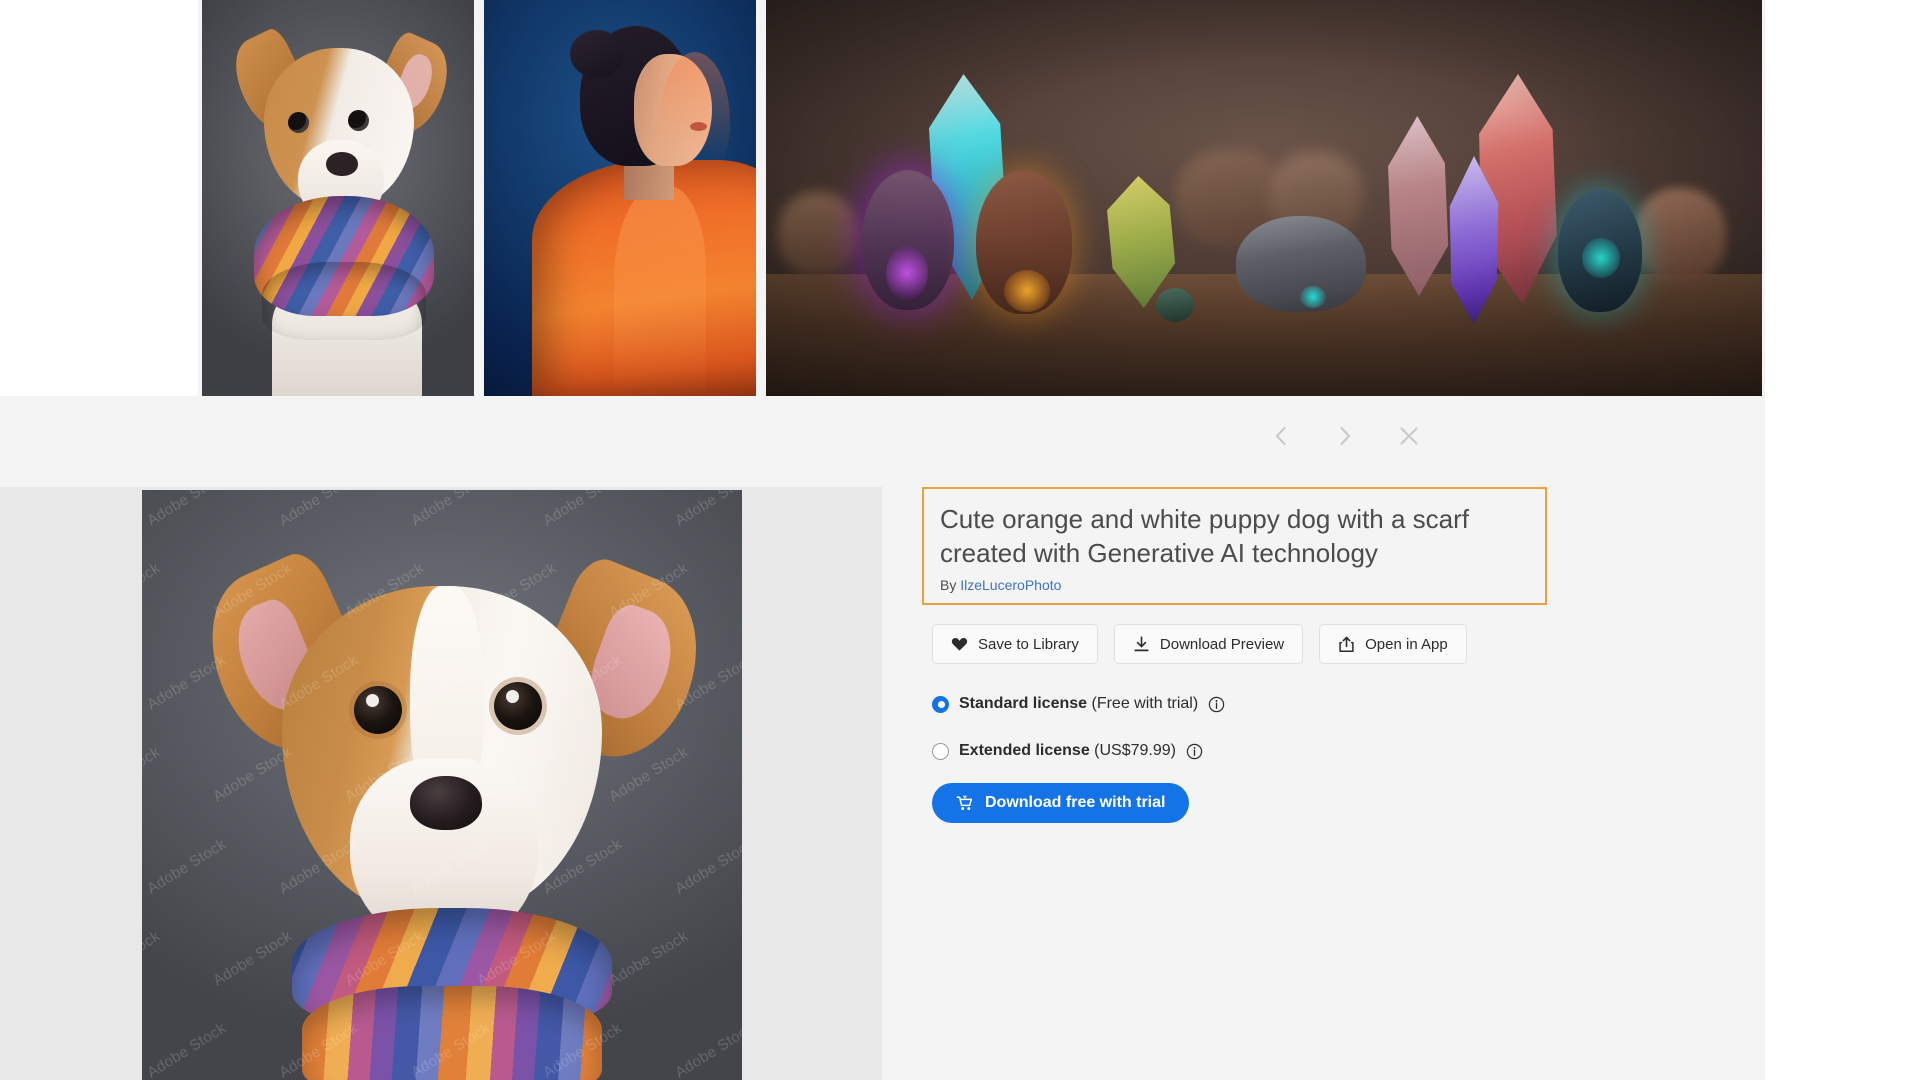 The height and width of the screenshot is (1080, 1920). What do you see at coordinates (1141, 644) in the screenshot?
I see `download-icon` at bounding box center [1141, 644].